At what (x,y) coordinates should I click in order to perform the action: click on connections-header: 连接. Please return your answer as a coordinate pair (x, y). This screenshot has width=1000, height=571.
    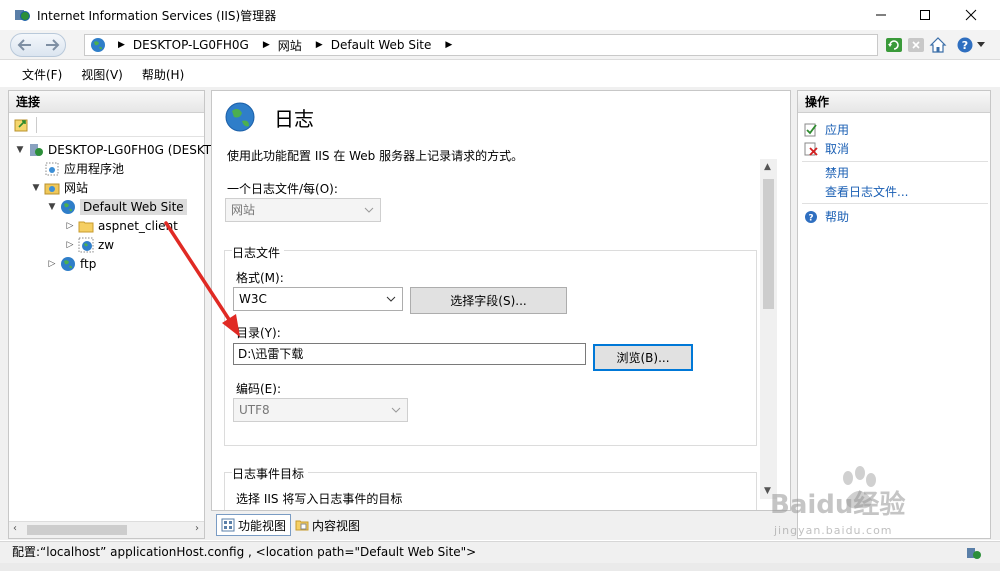
    Looking at the image, I should click on (106, 102).